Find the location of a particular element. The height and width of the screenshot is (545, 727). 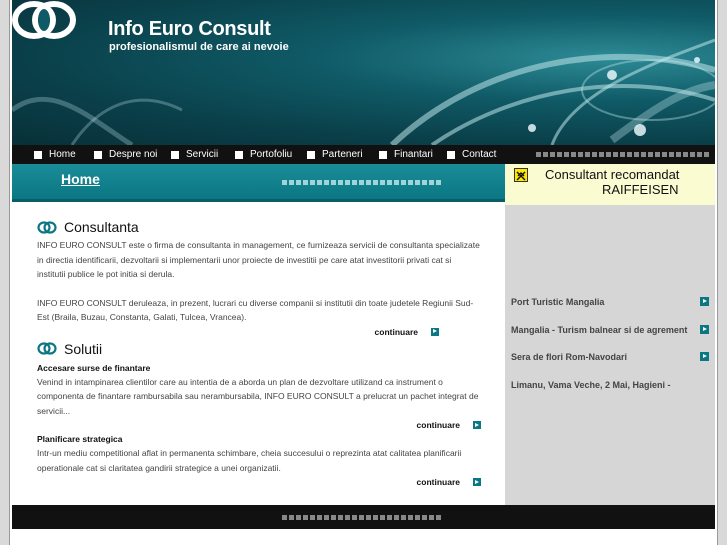

sidebar-link-label: Port Turistic Mangalia is located at coordinates (558, 302).